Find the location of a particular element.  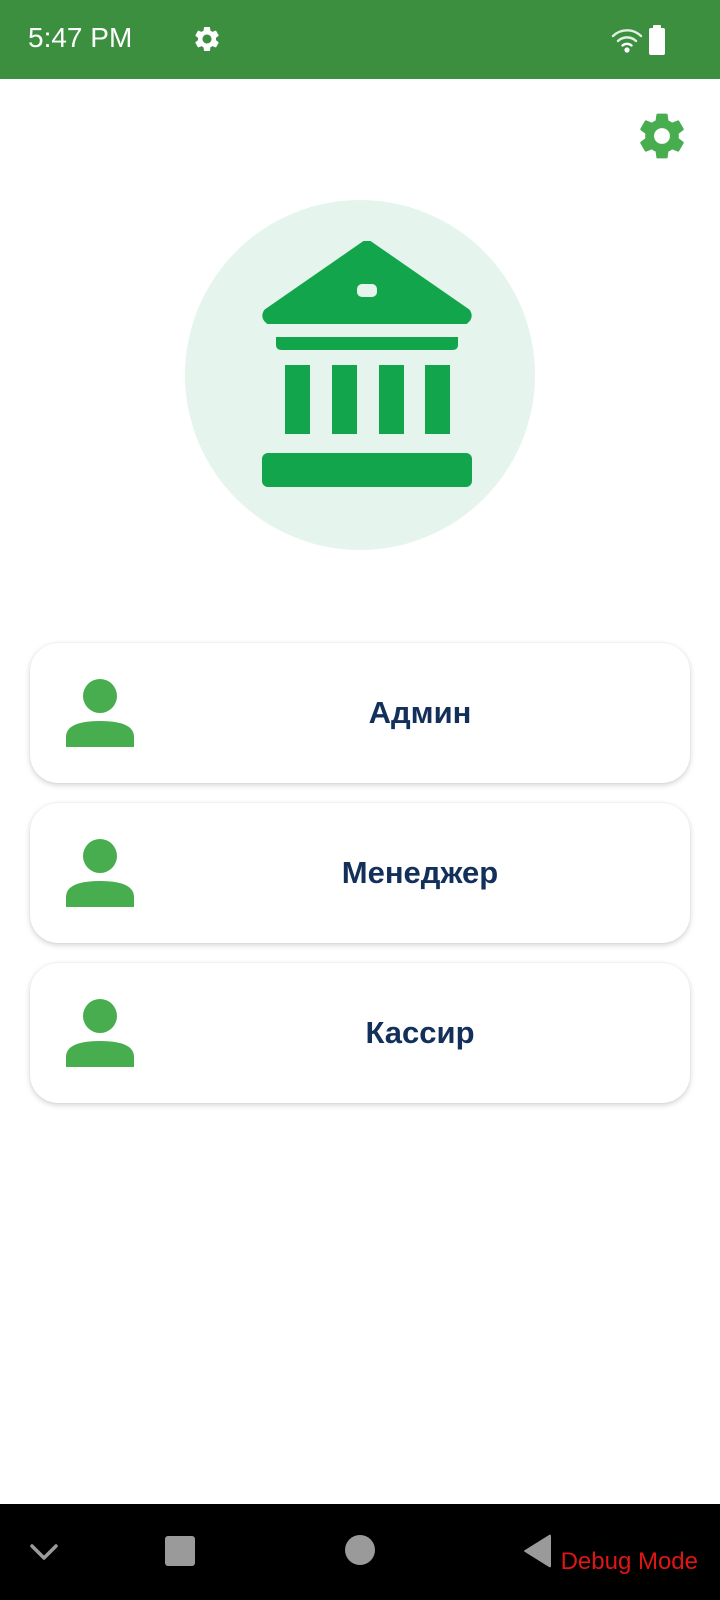

manager-role-label: Менеджер is located at coordinates (420, 872).